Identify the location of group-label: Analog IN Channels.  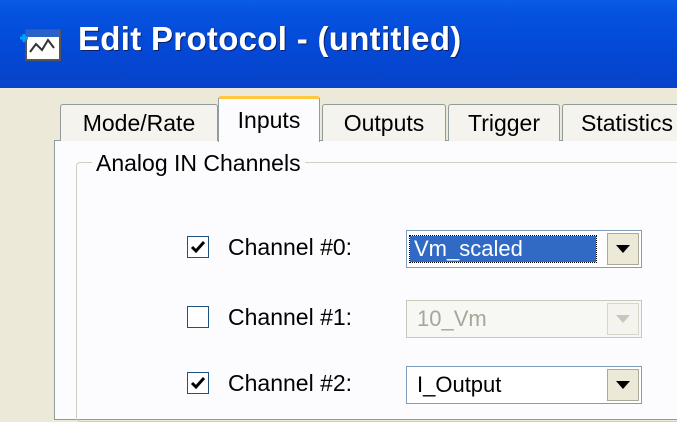
(198, 163).